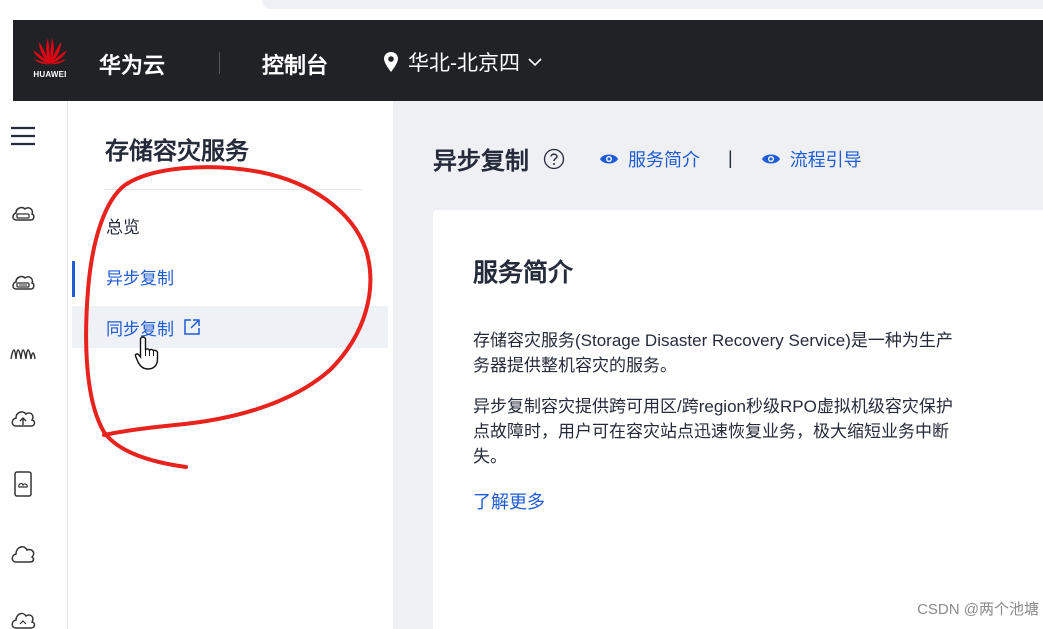 The image size is (1043, 629). I want to click on region-label: 华北-北京四, so click(464, 63).